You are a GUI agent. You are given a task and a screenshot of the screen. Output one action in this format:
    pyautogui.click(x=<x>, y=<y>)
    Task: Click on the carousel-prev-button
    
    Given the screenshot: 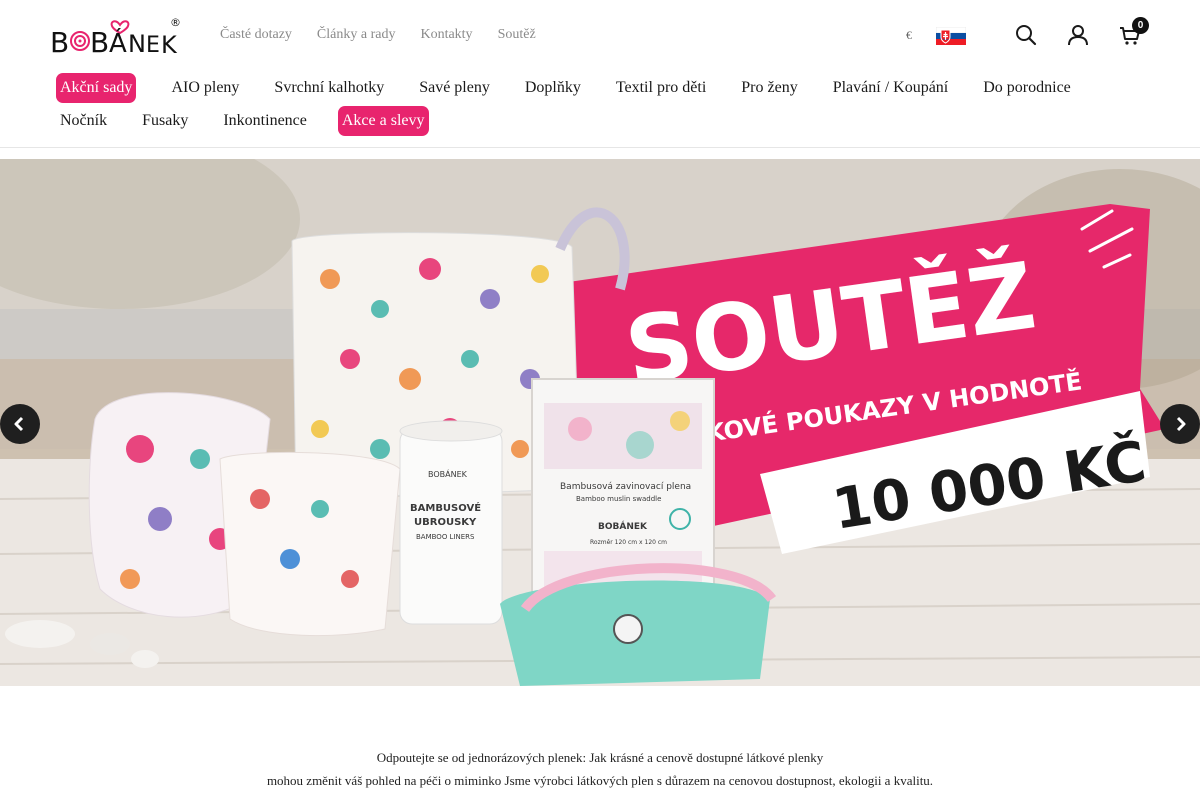 What is the action you would take?
    pyautogui.click(x=20, y=424)
    